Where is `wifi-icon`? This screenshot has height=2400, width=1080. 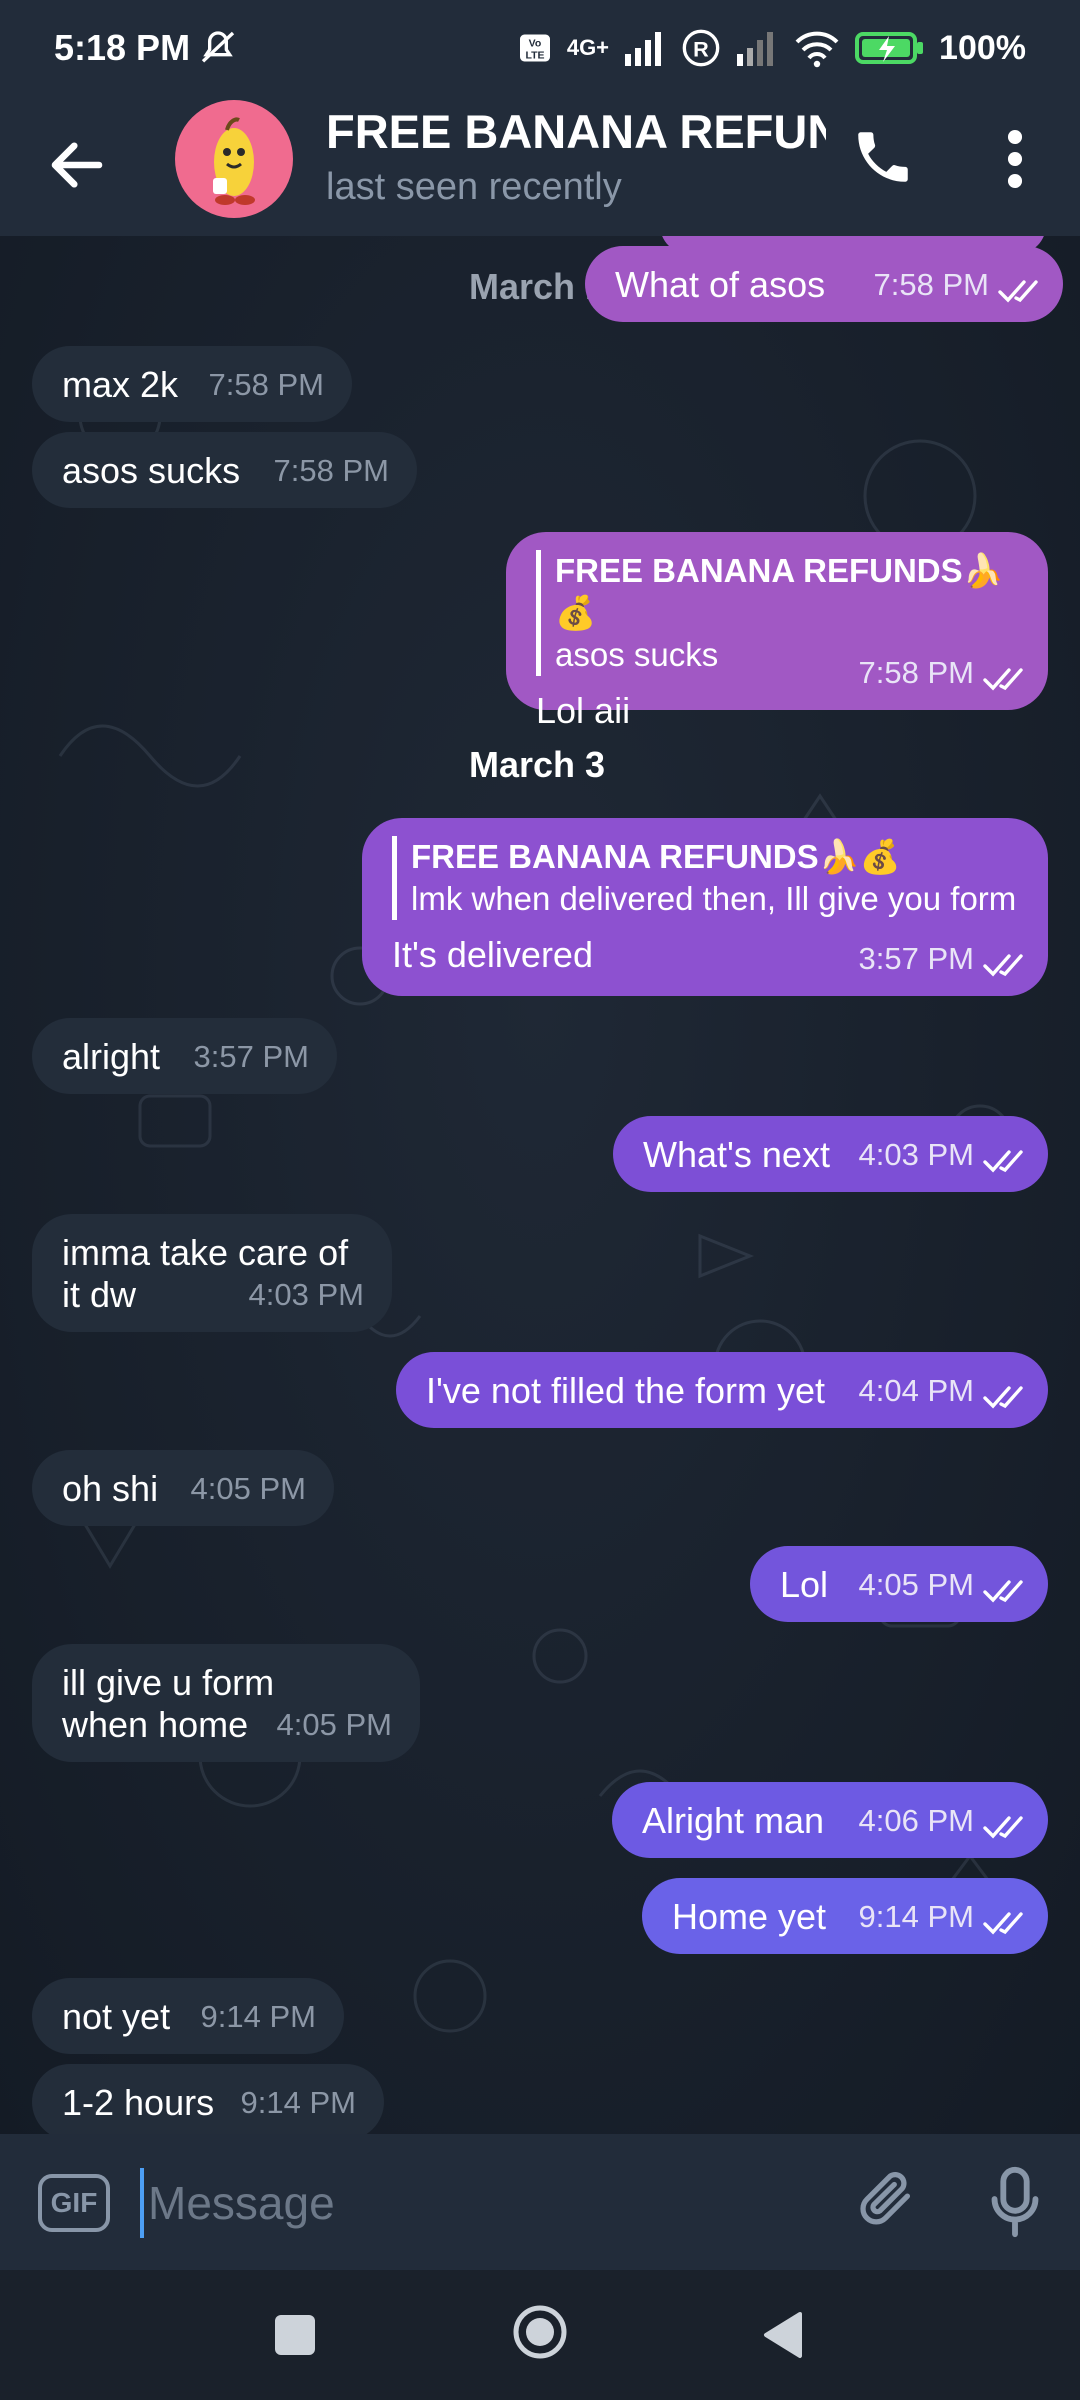
wifi-icon is located at coordinates (817, 49).